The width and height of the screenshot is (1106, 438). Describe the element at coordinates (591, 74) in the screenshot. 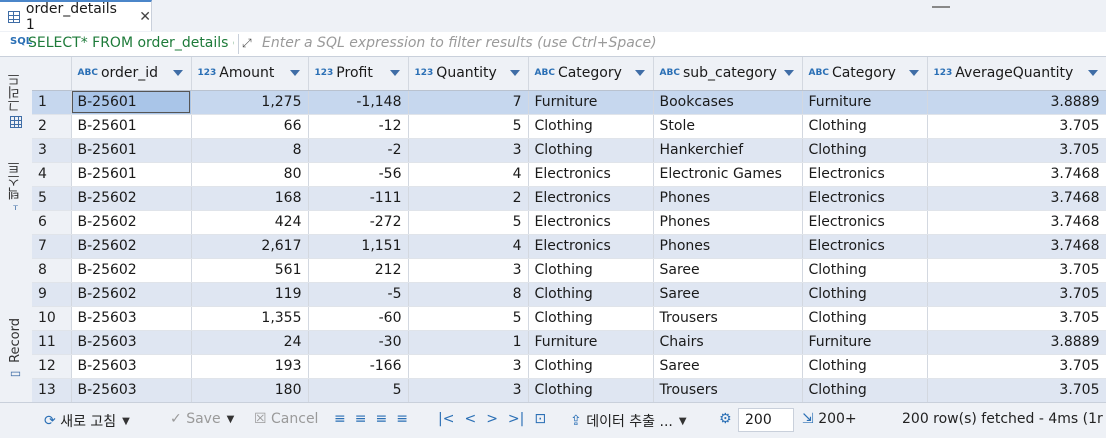

I see `column-header: ABC Category` at that location.